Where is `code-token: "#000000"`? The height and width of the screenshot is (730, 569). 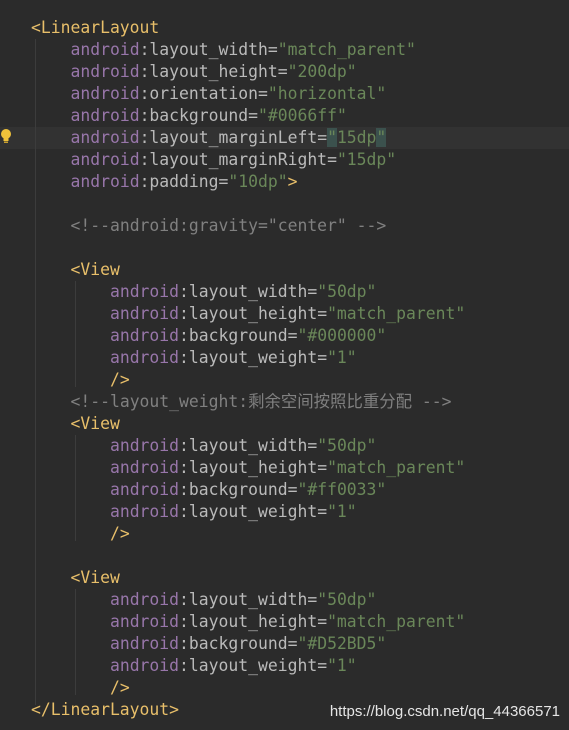 code-token: "#000000" is located at coordinates (342, 335).